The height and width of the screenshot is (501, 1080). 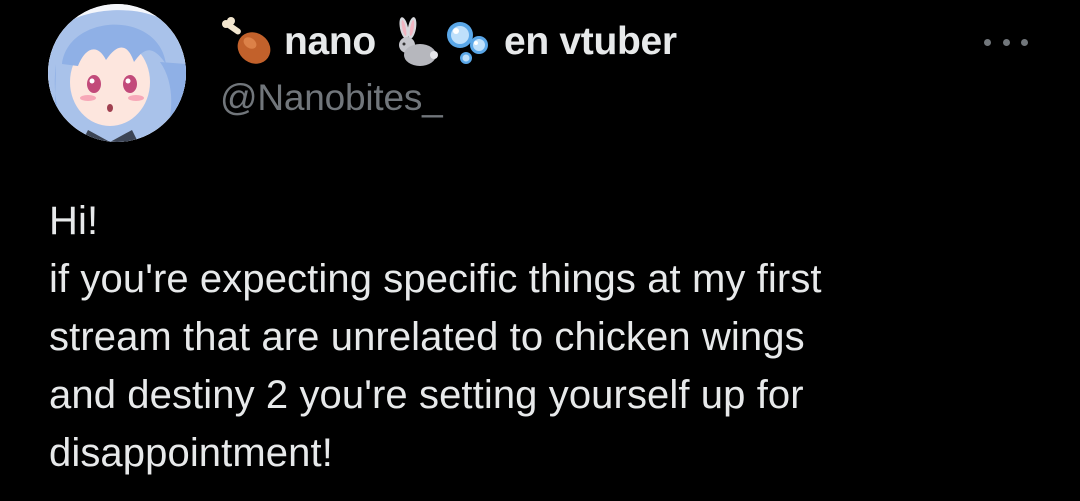 What do you see at coordinates (74, 221) in the screenshot?
I see `tweet-line: Hi!` at bounding box center [74, 221].